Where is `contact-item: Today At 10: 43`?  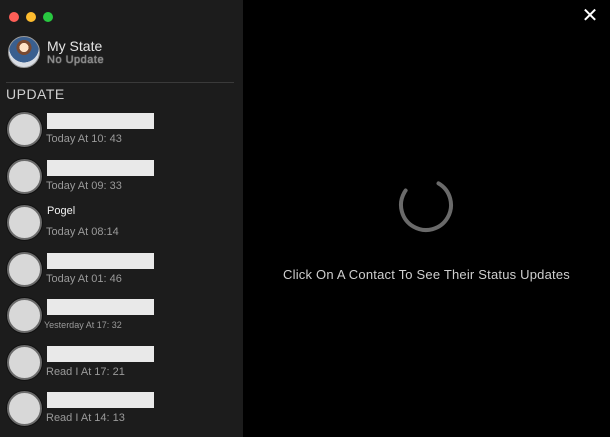
contact-item: Today At 10: 43 is located at coordinates (121, 133).